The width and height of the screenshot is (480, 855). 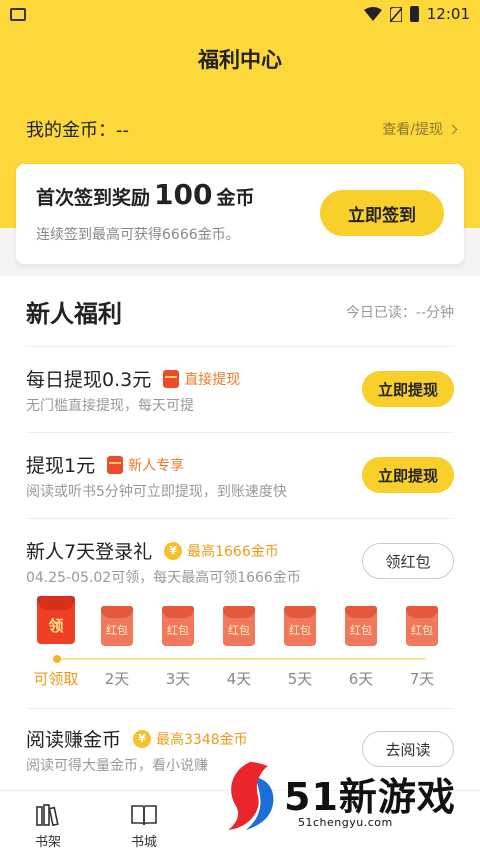 What do you see at coordinates (18, 14) in the screenshot?
I see `image-notification-icon` at bounding box center [18, 14].